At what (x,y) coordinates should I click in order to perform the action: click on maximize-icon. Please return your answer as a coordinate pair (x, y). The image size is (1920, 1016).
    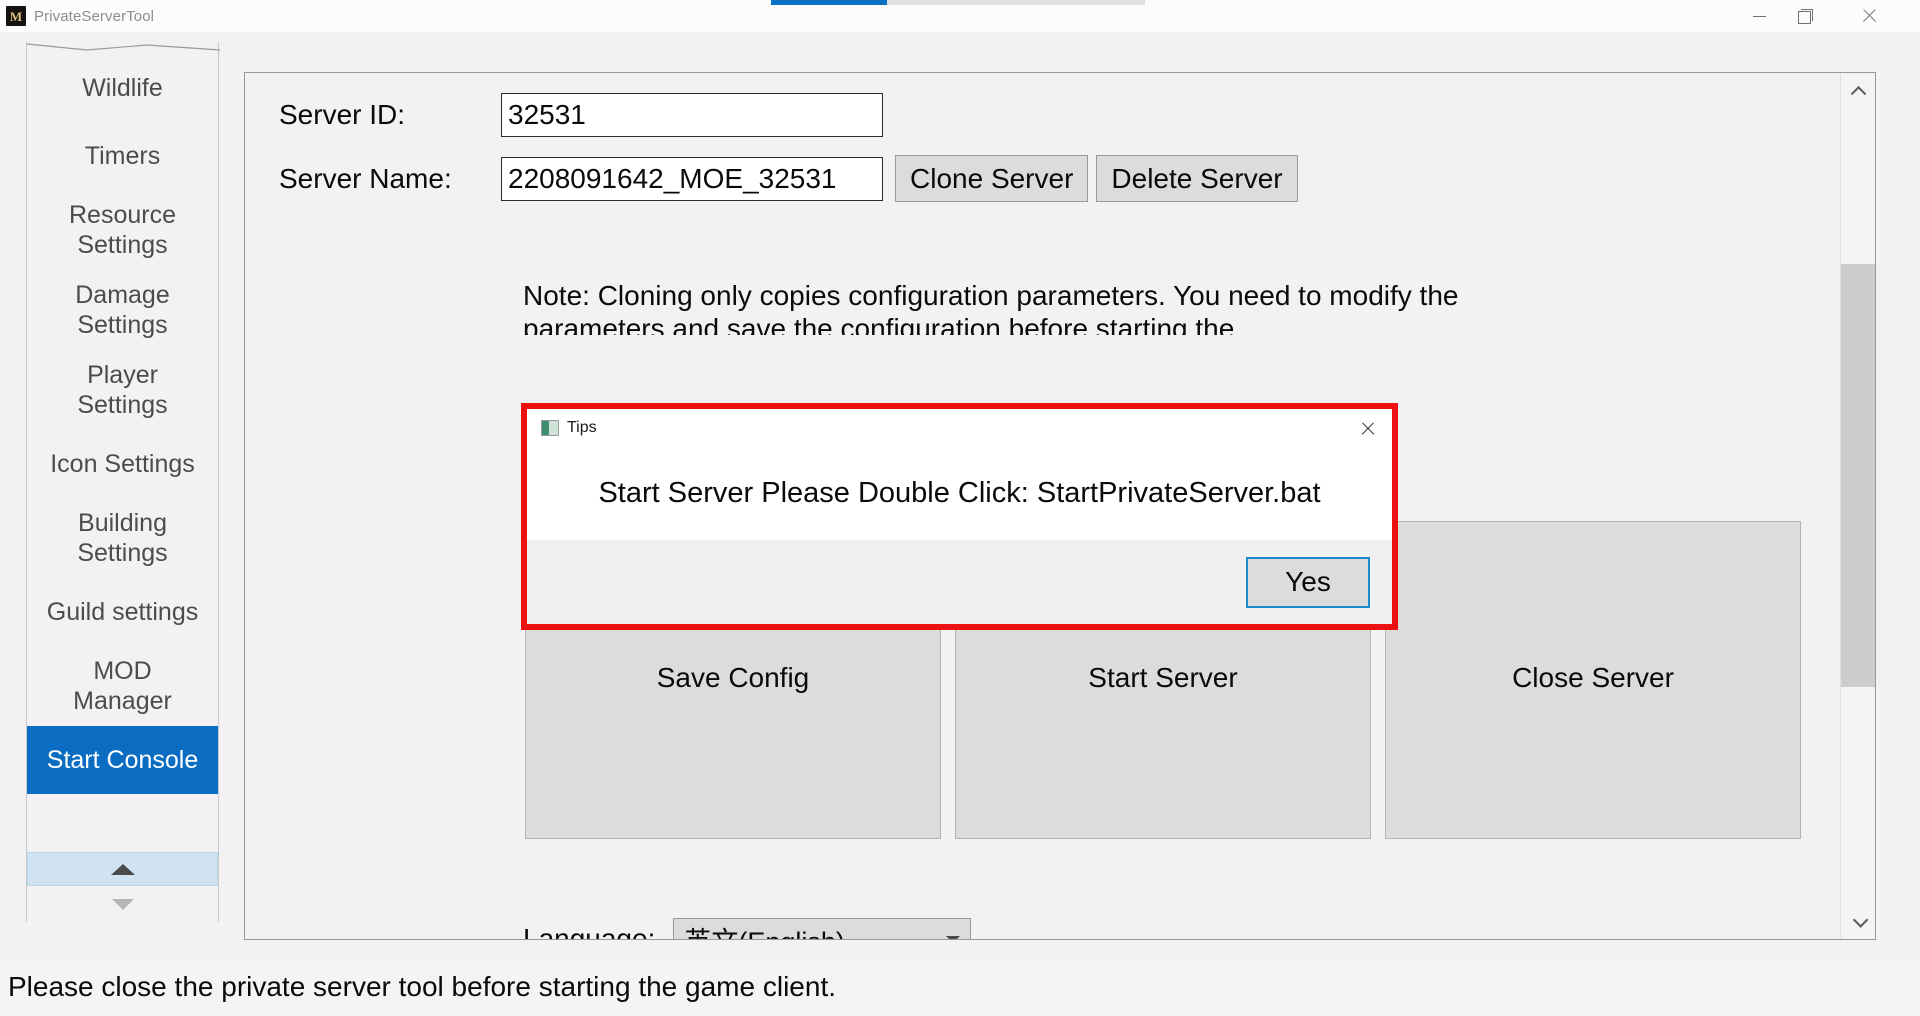
    Looking at the image, I should click on (1805, 16).